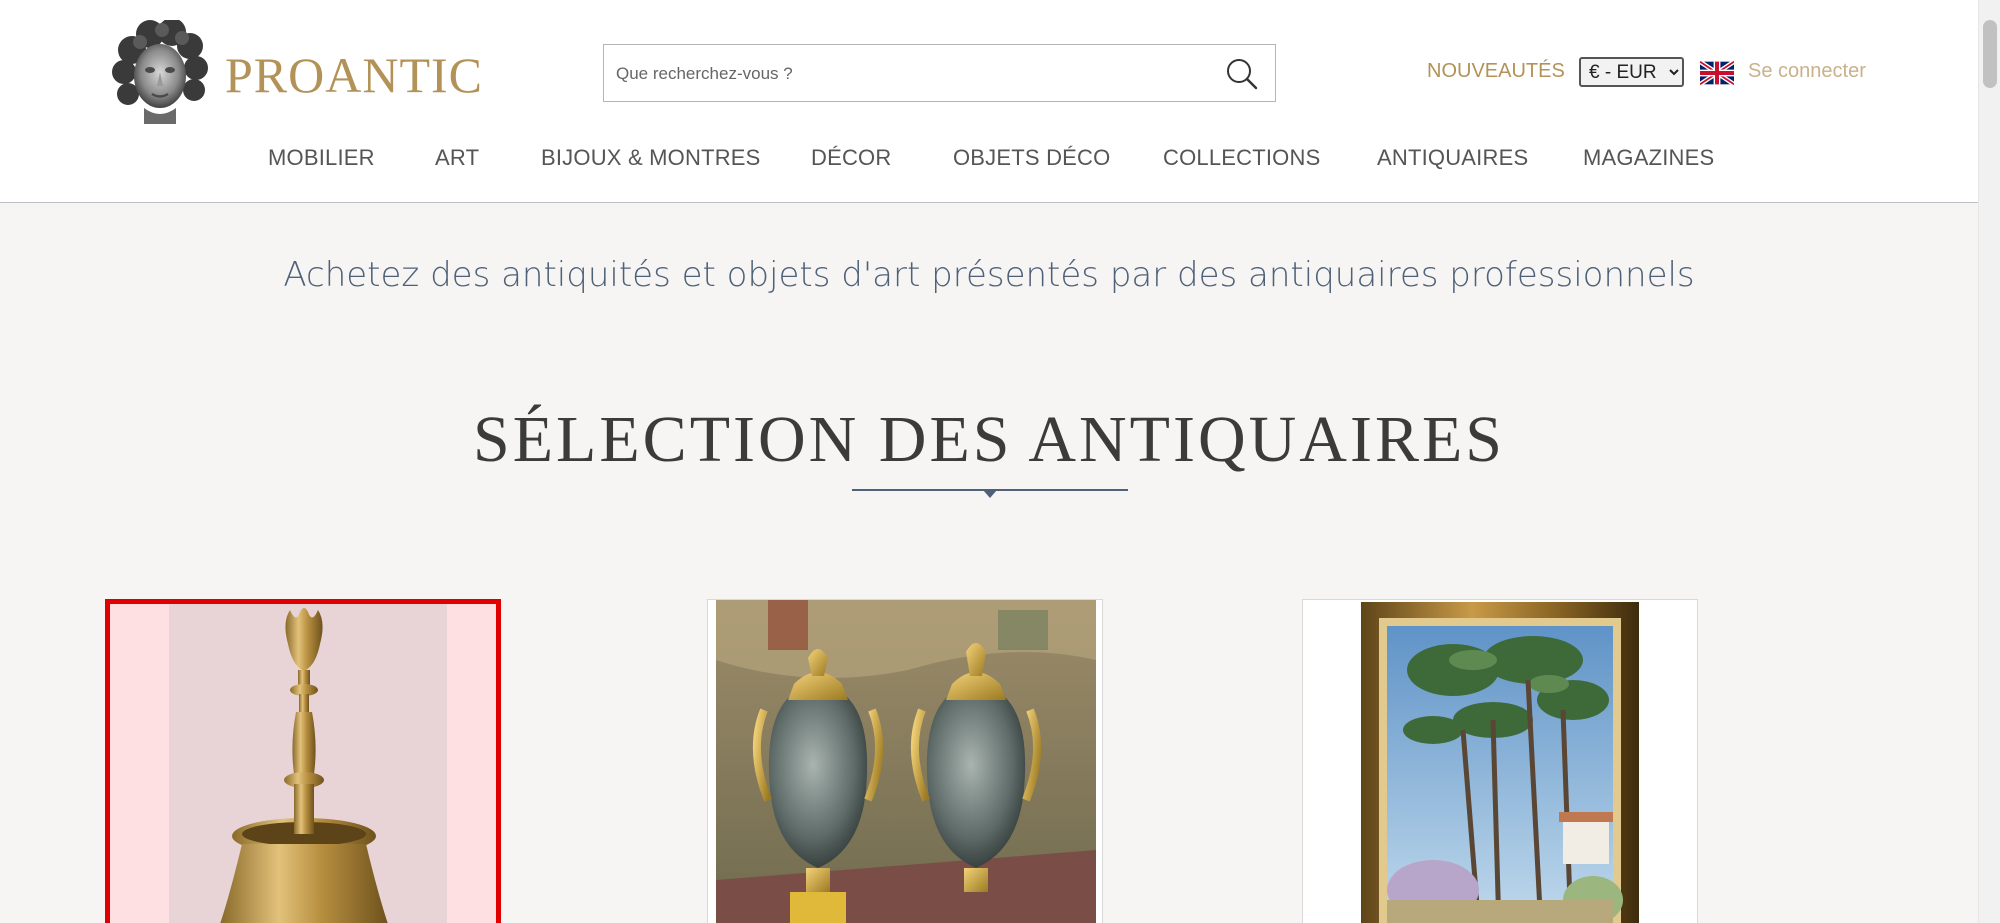 Image resolution: width=2000 pixels, height=923 pixels. I want to click on logo-text: PROANTIC, so click(354, 75).